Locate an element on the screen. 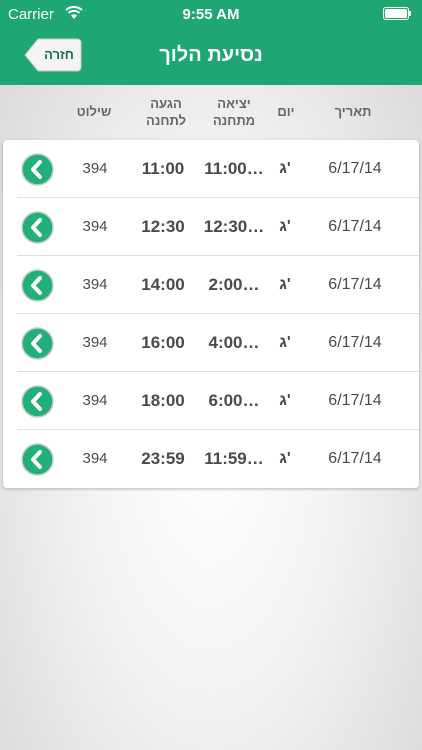 The image size is (422, 750). row-arrival: 11:00 is located at coordinates (163, 168).